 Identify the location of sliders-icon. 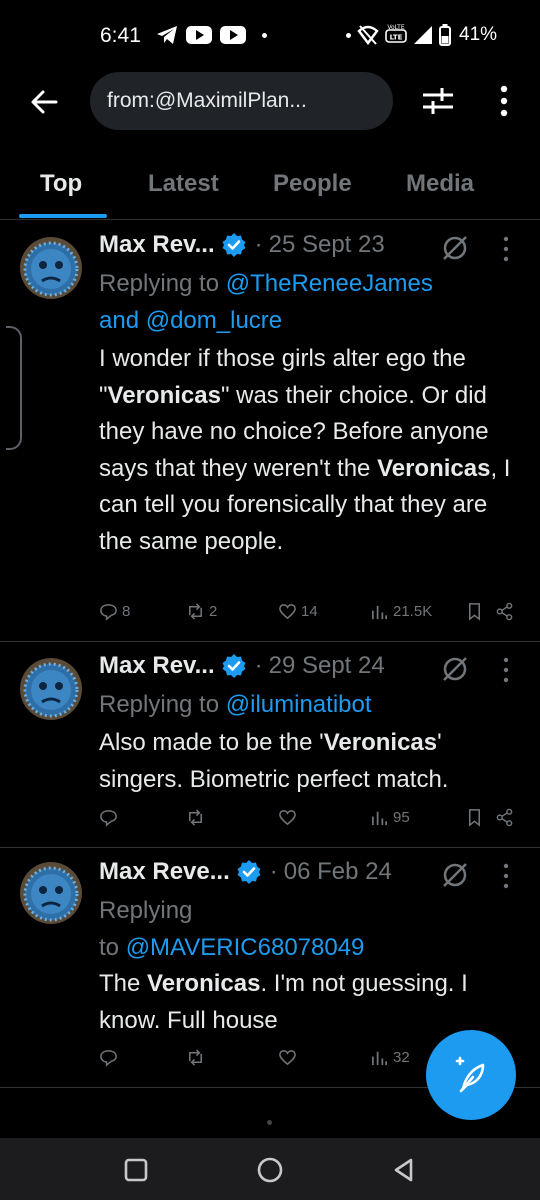
(438, 101).